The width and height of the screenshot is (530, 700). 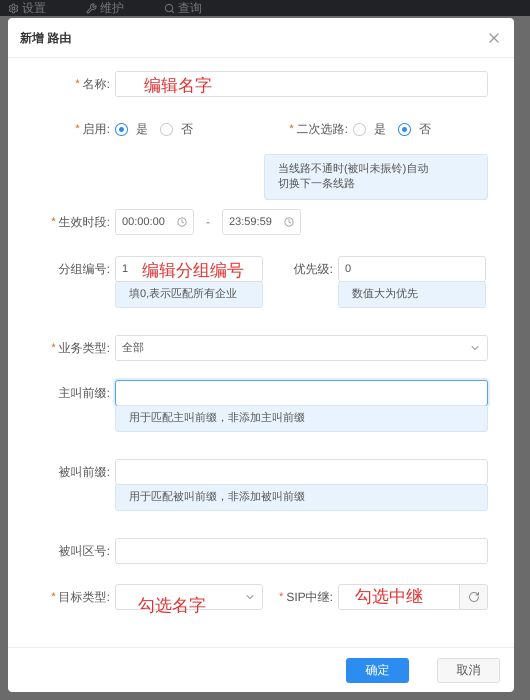 What do you see at coordinates (84, 551) in the screenshot?
I see `field-label: 被叫区号:` at bounding box center [84, 551].